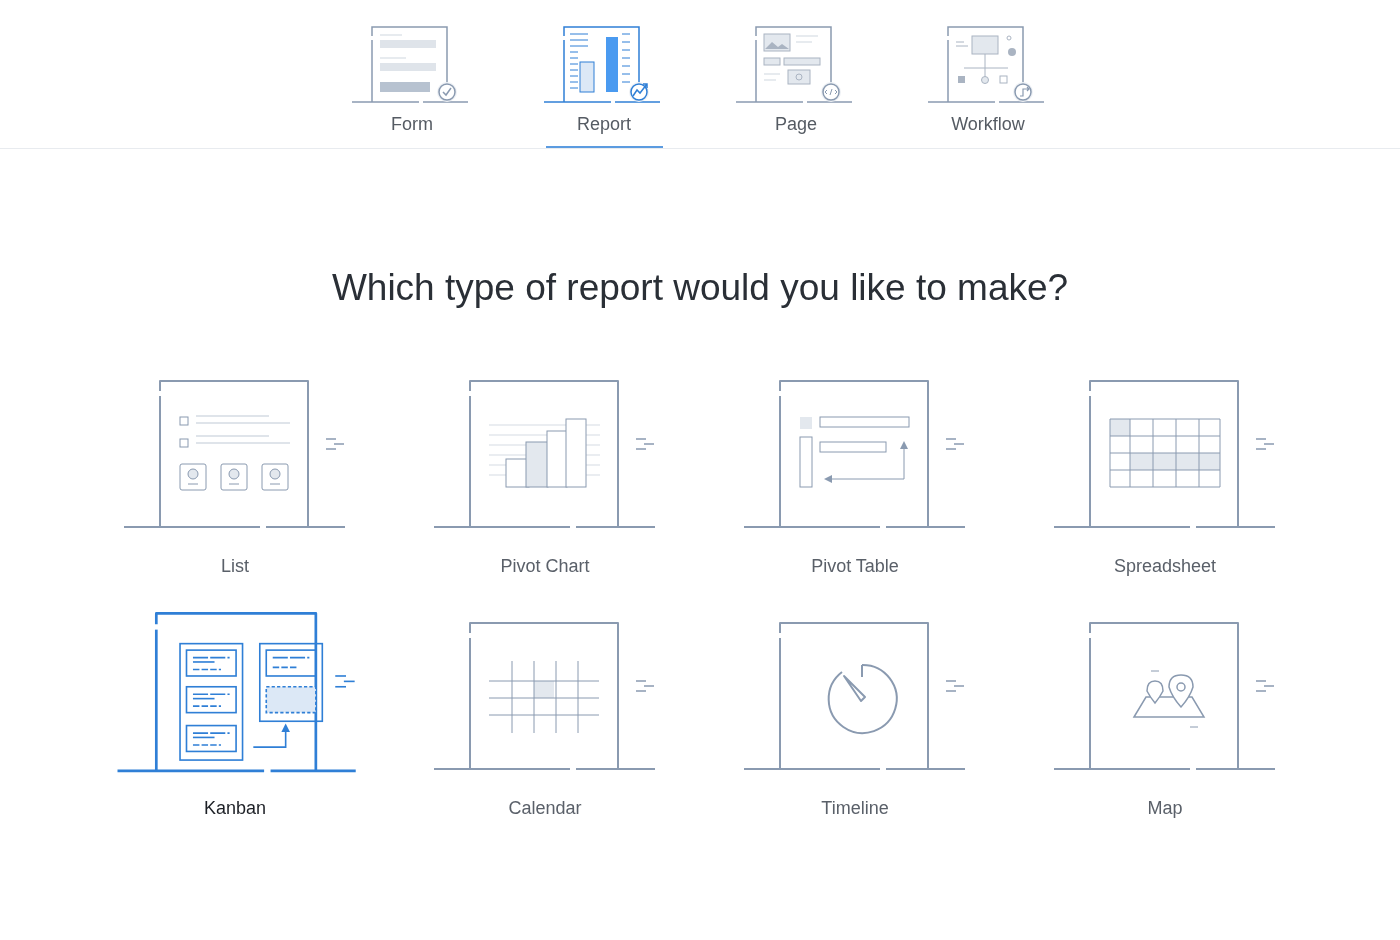  Describe the element at coordinates (1165, 713) in the screenshot. I see `report-type-option: Map` at that location.